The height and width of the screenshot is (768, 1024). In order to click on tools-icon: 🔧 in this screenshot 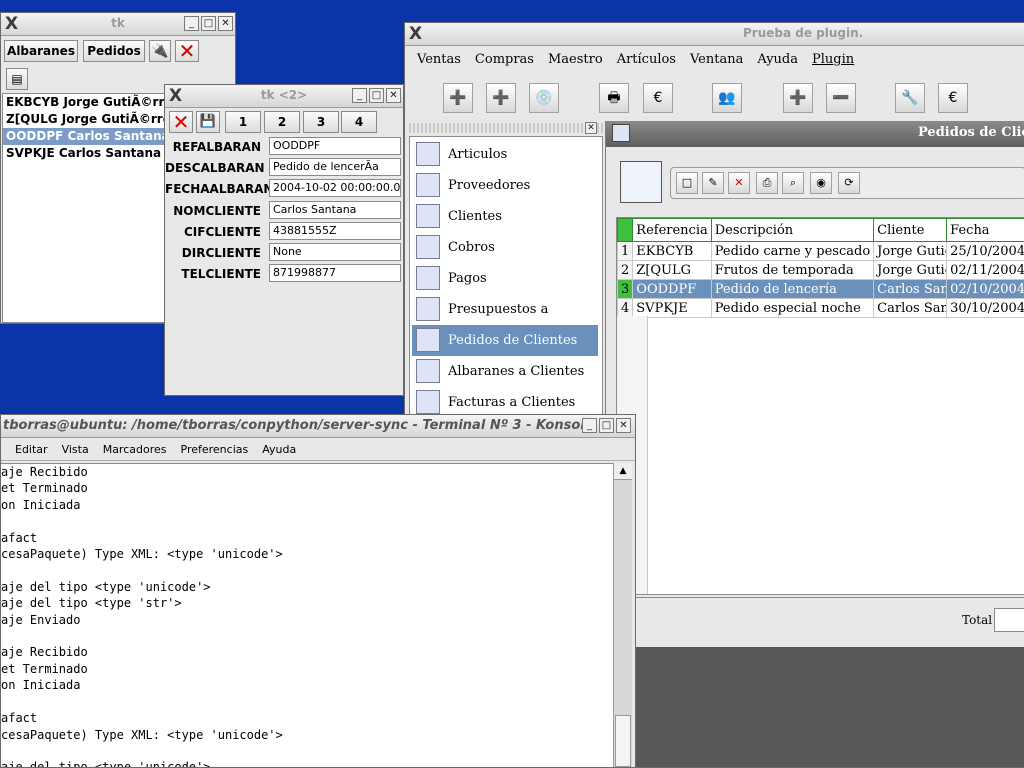, I will do `click(910, 98)`.